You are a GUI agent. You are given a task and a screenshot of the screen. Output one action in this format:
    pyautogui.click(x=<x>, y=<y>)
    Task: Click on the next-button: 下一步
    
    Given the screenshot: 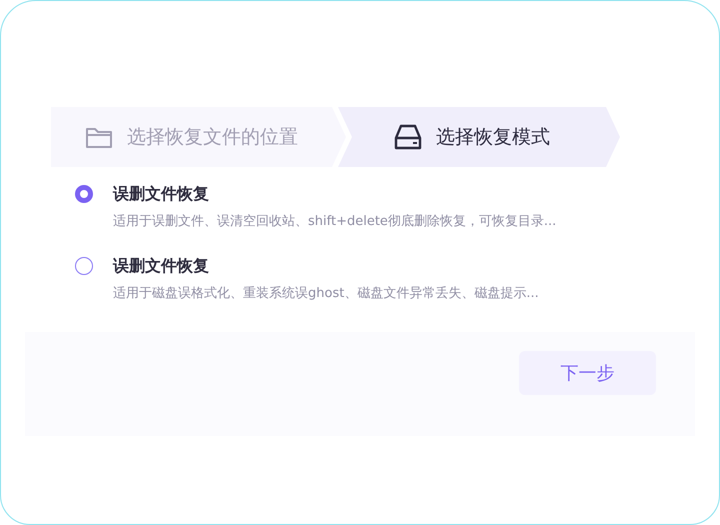 What is the action you would take?
    pyautogui.click(x=587, y=373)
    